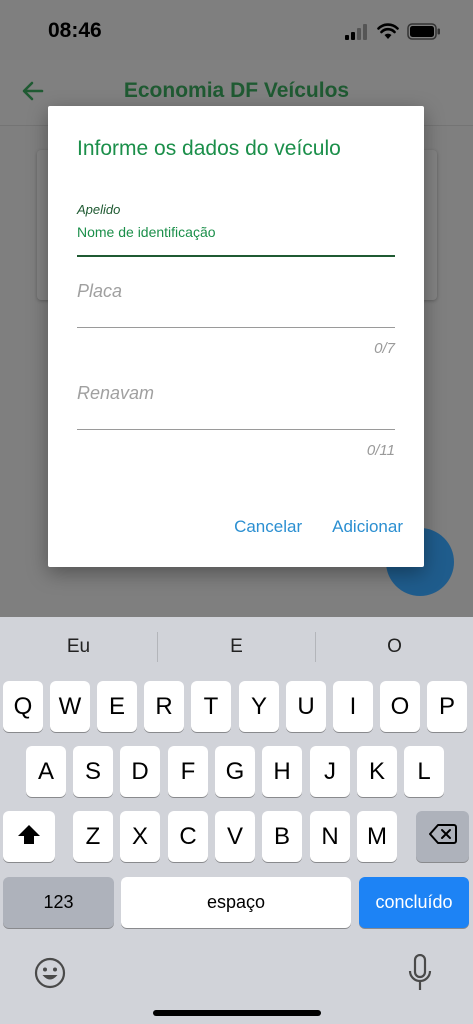 This screenshot has width=473, height=1024. Describe the element at coordinates (394, 647) in the screenshot. I see `suggestion-item: O` at that location.